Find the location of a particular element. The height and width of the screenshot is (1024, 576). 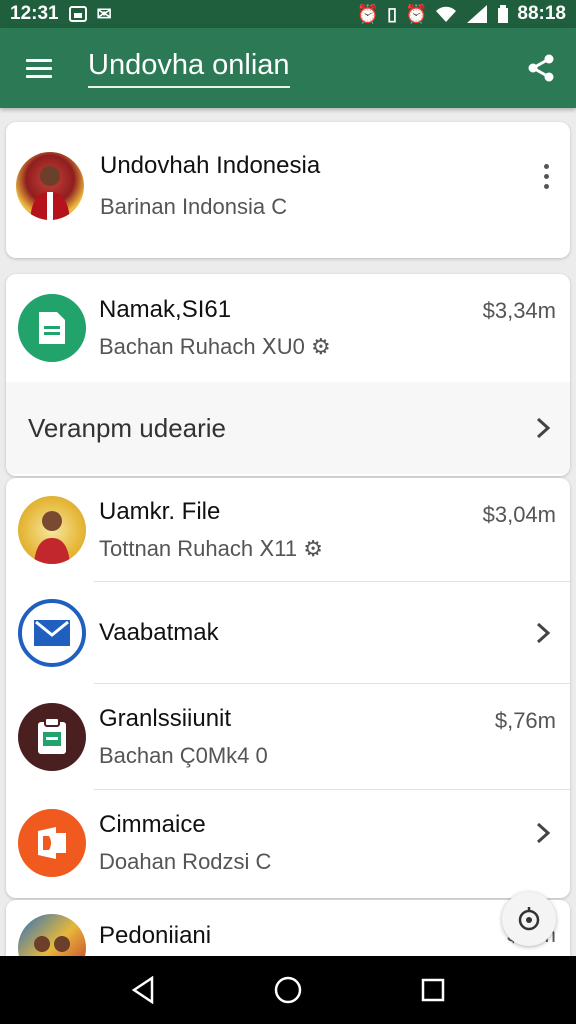

list-item-vaabatmak: Vaabatmak is located at coordinates (288, 633).